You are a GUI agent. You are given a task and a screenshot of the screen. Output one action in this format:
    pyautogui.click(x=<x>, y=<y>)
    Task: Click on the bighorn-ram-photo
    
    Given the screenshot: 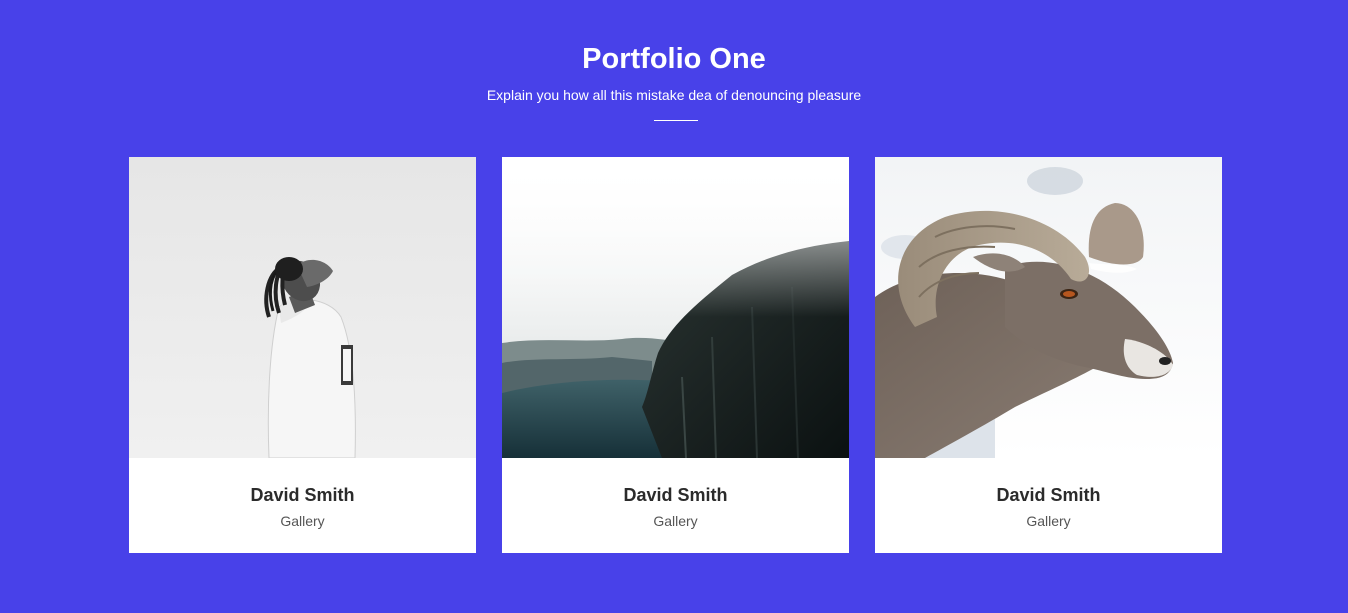 What is the action you would take?
    pyautogui.click(x=1048, y=307)
    